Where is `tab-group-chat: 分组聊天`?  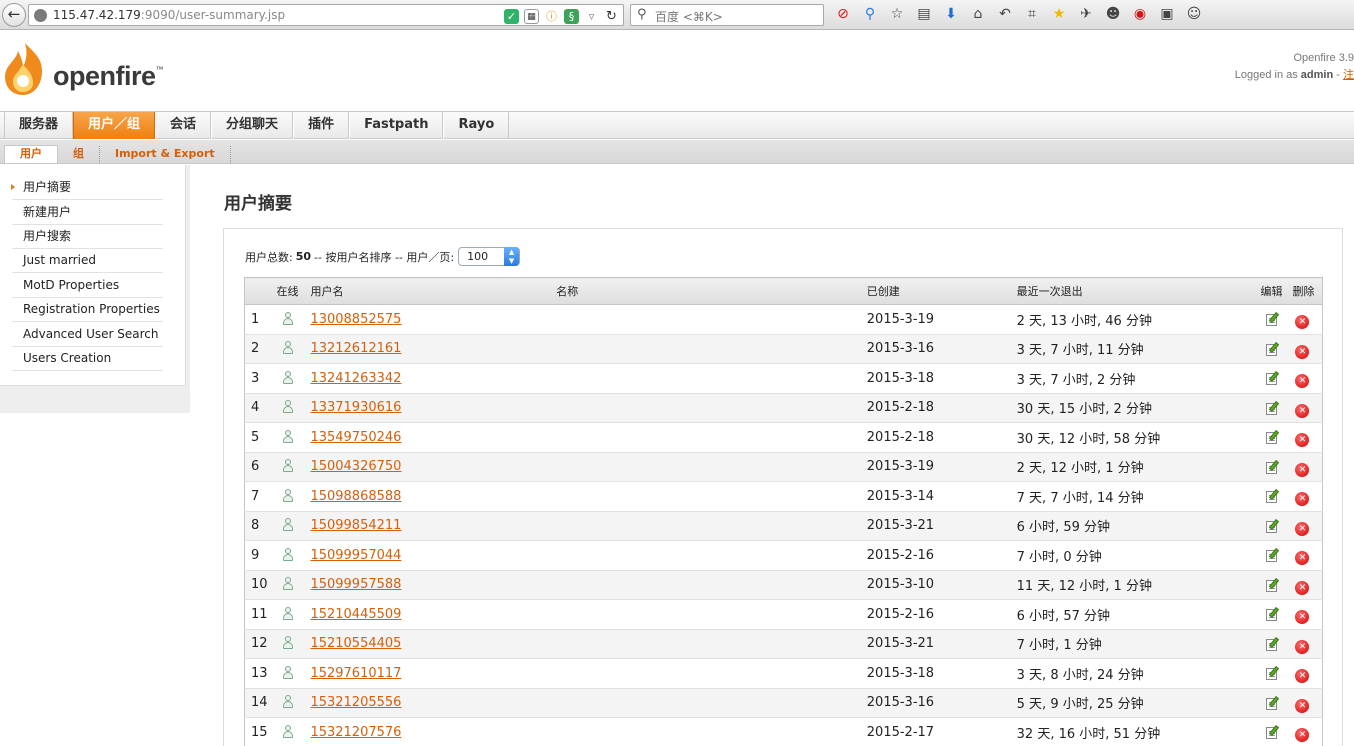 tab-group-chat: 分组聊天 is located at coordinates (252, 125).